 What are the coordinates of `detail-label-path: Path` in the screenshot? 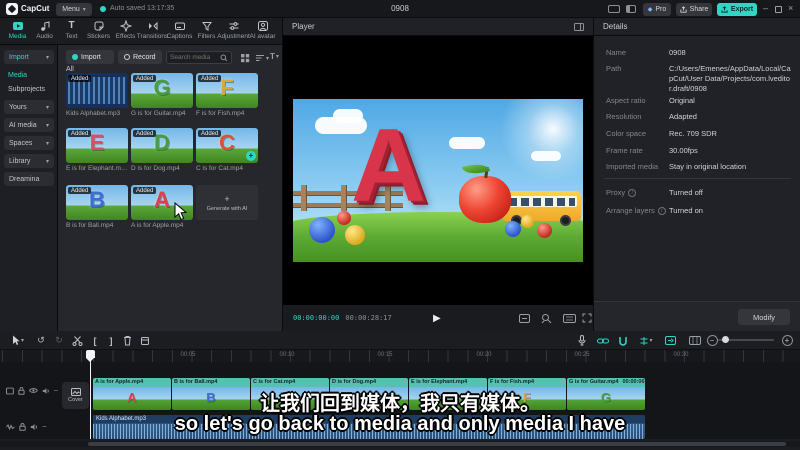 It's located at (614, 68).